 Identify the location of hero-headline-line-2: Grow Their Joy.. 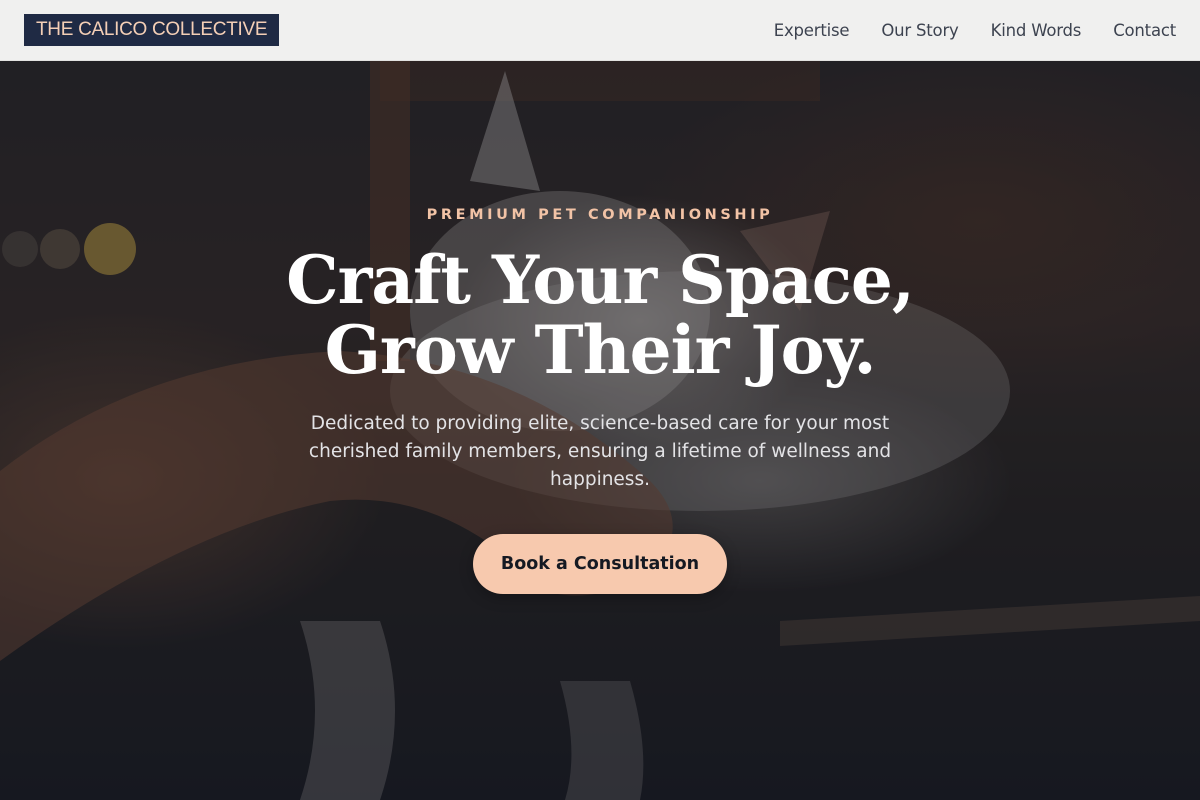
(600, 350).